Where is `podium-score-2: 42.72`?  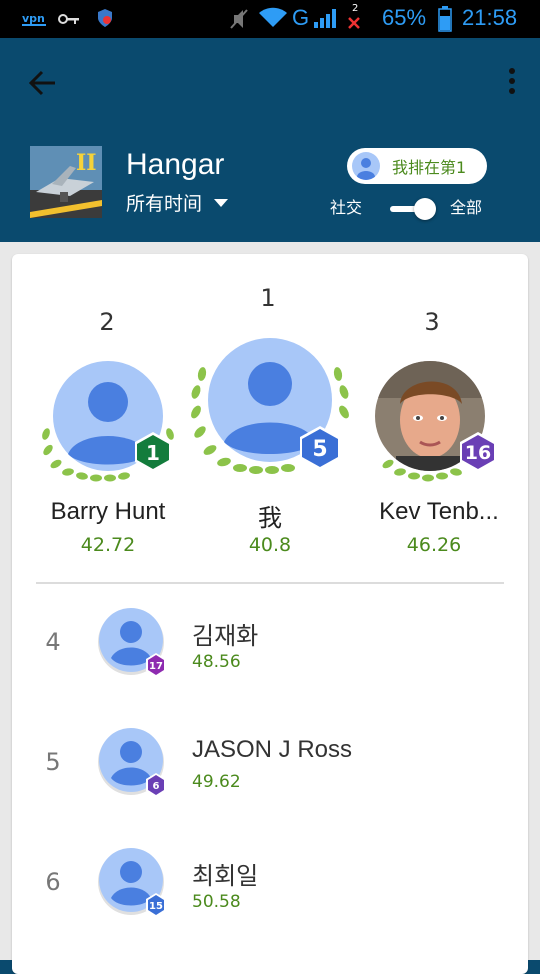
podium-score-2: 42.72 is located at coordinates (108, 545).